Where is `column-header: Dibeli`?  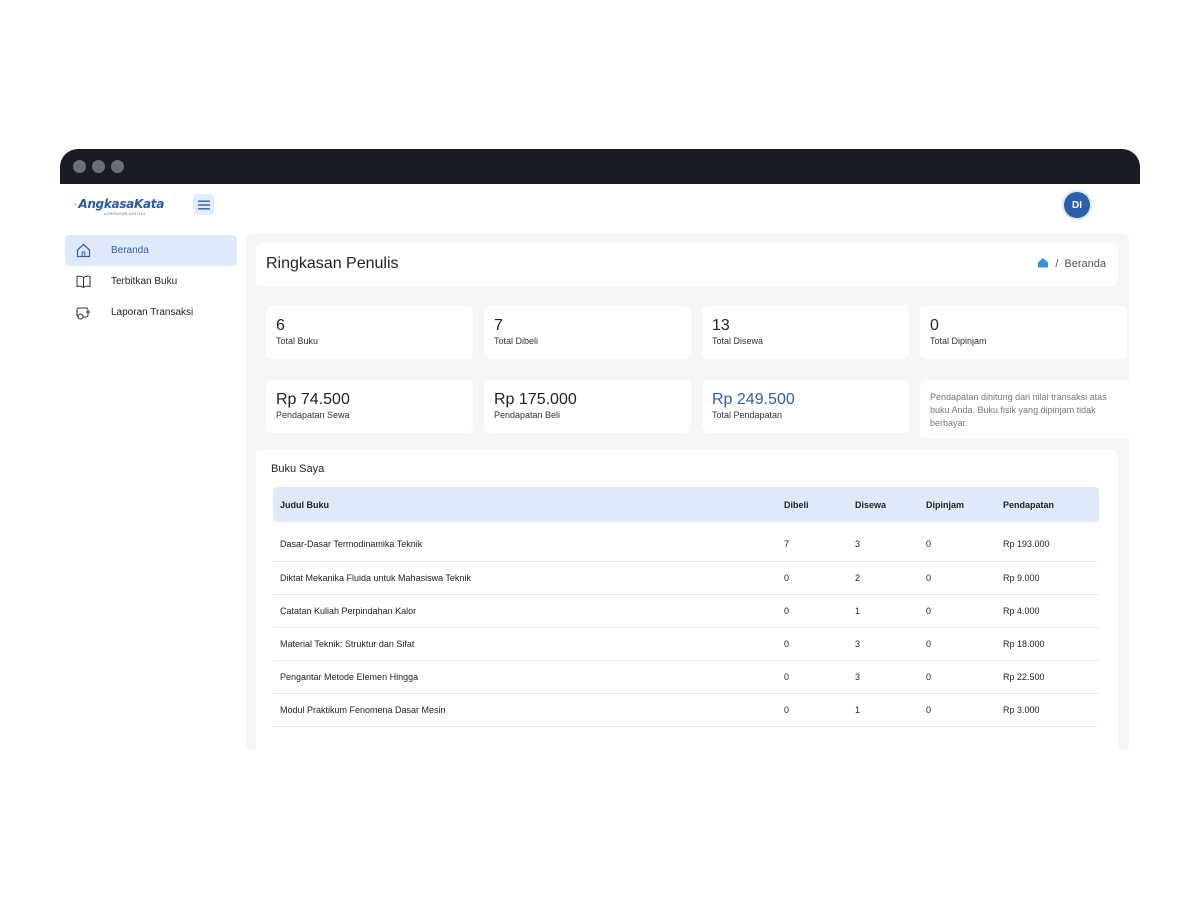
column-header: Dibeli is located at coordinates (796, 504).